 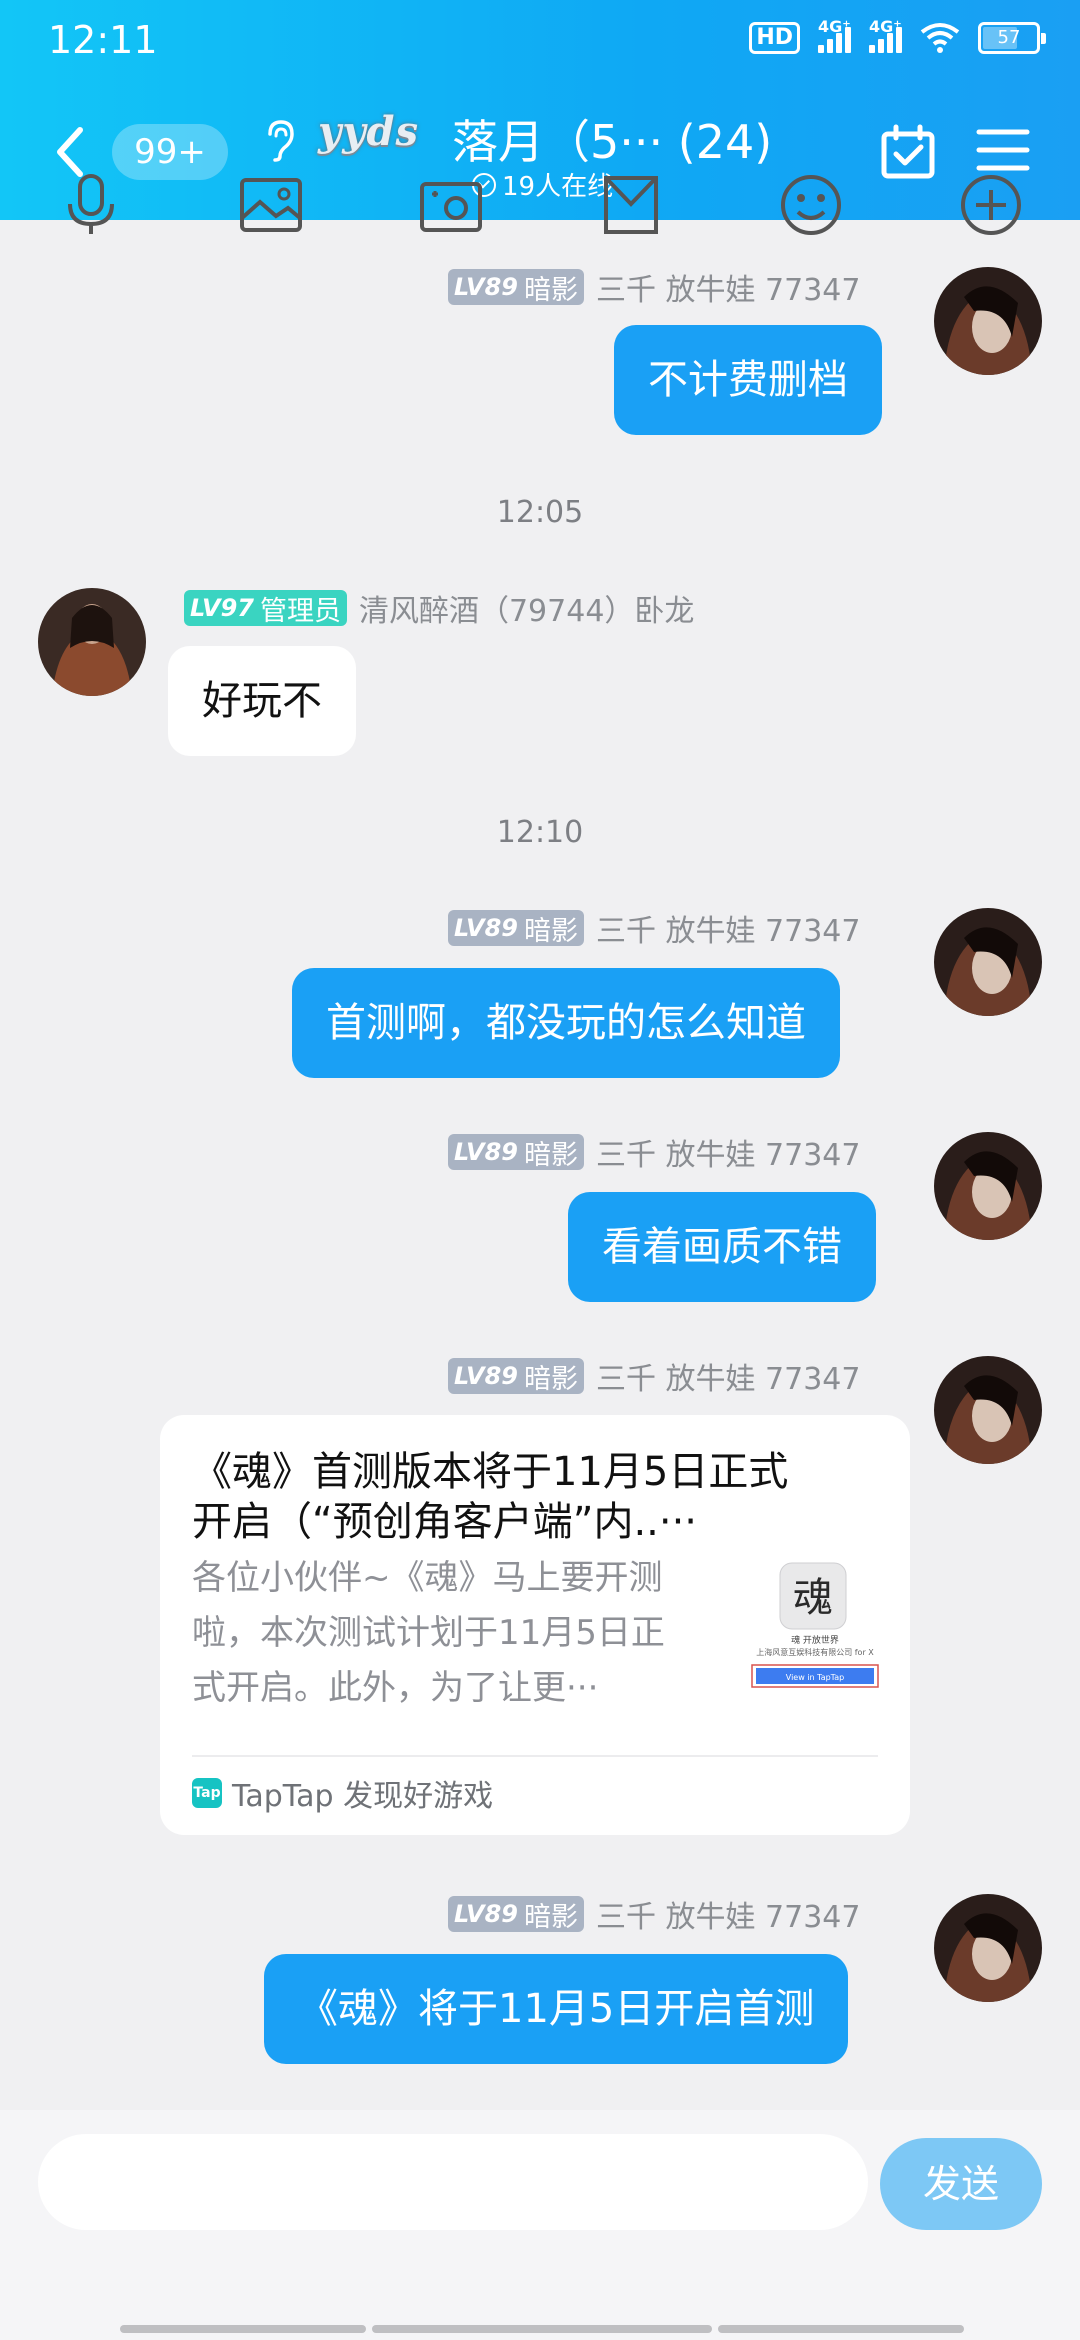 What do you see at coordinates (207, 1793) in the screenshot?
I see `taptap-icon: Tap` at bounding box center [207, 1793].